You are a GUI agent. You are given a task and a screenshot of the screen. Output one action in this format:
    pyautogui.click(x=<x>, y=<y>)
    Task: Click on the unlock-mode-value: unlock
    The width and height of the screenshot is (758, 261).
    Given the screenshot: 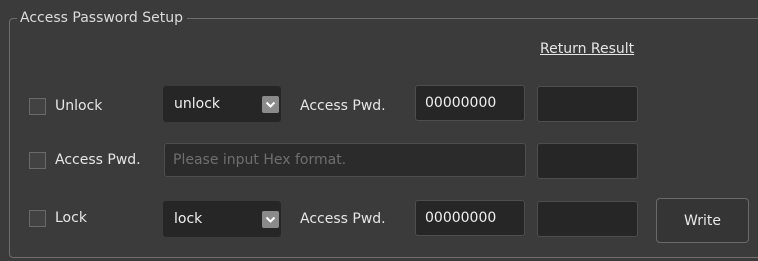 What is the action you would take?
    pyautogui.click(x=197, y=104)
    